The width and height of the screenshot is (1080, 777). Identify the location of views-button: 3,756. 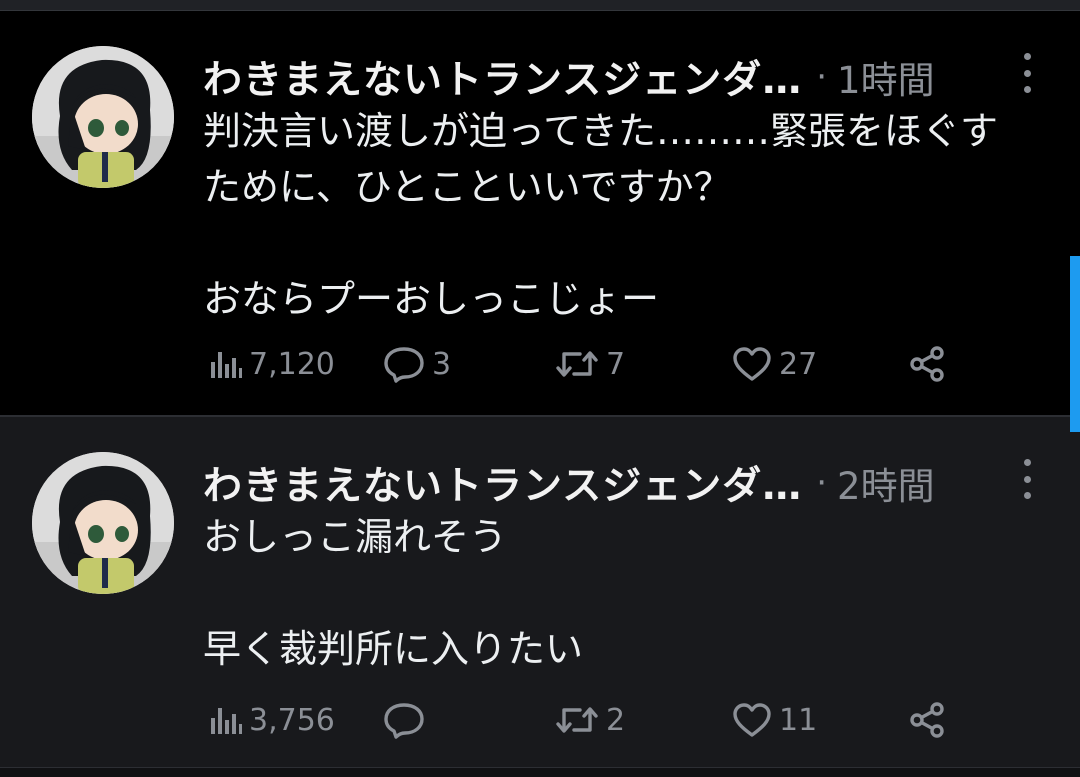
(271, 720).